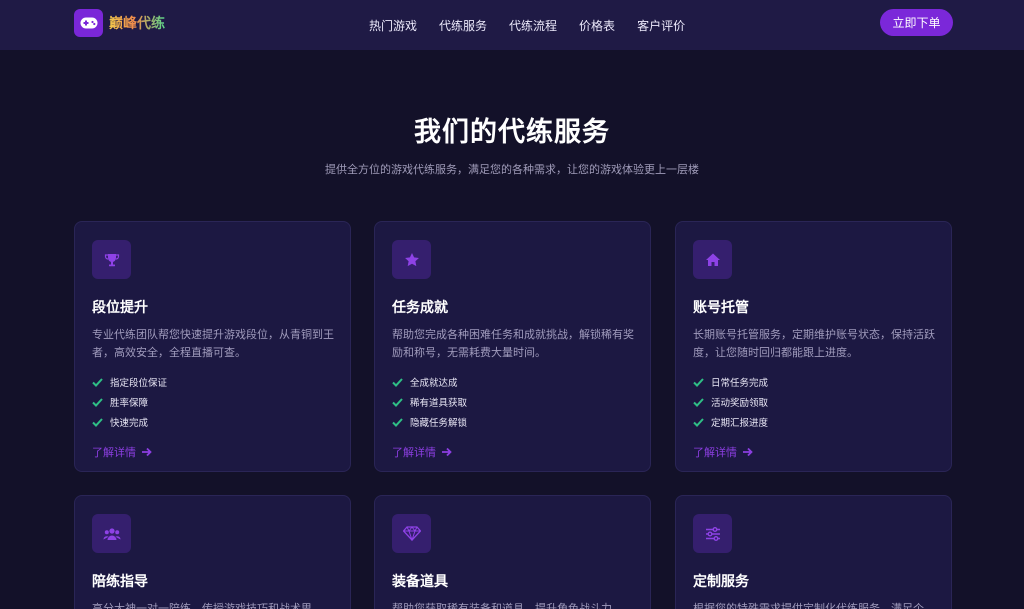 This screenshot has width=1024, height=609. Describe the element at coordinates (597, 25) in the screenshot. I see `nav-link-pricing: 价格表` at that location.